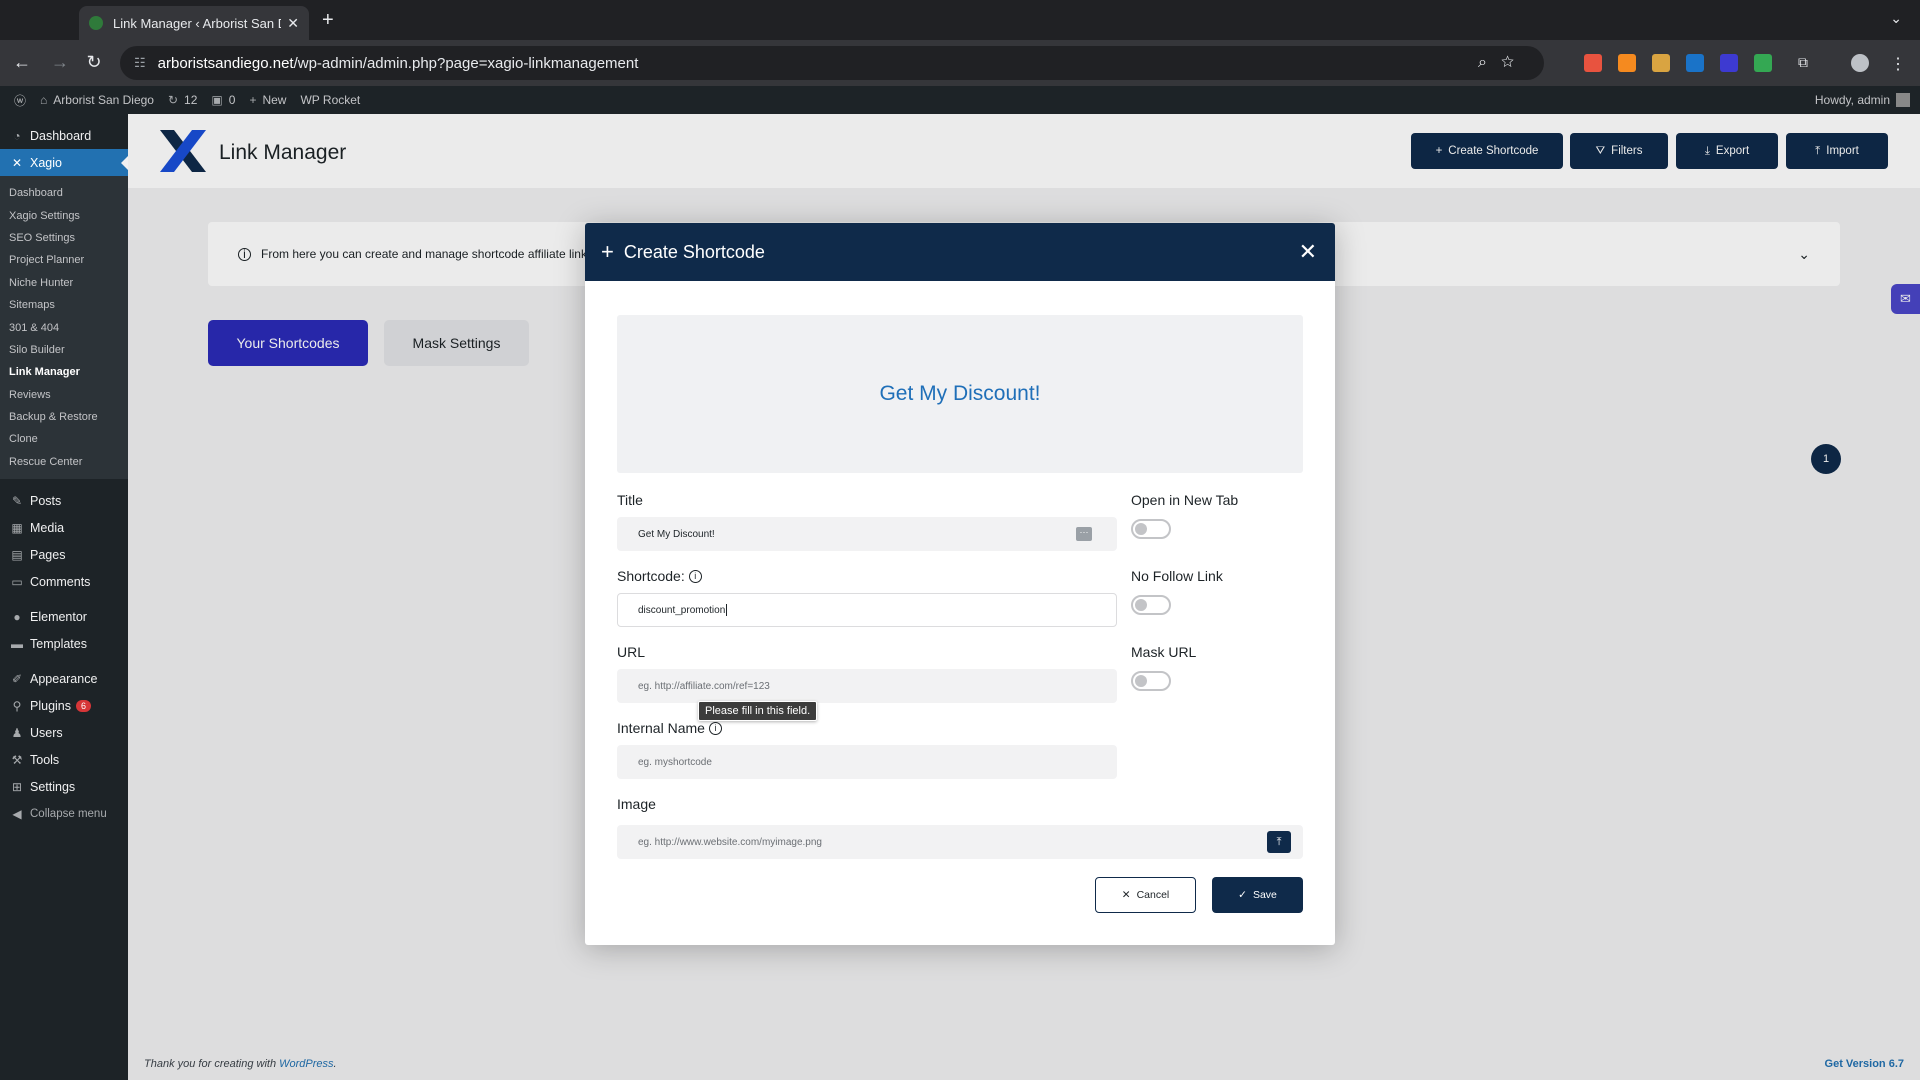  Describe the element at coordinates (1257, 895) in the screenshot. I see `save-button: ✓ Save` at that location.